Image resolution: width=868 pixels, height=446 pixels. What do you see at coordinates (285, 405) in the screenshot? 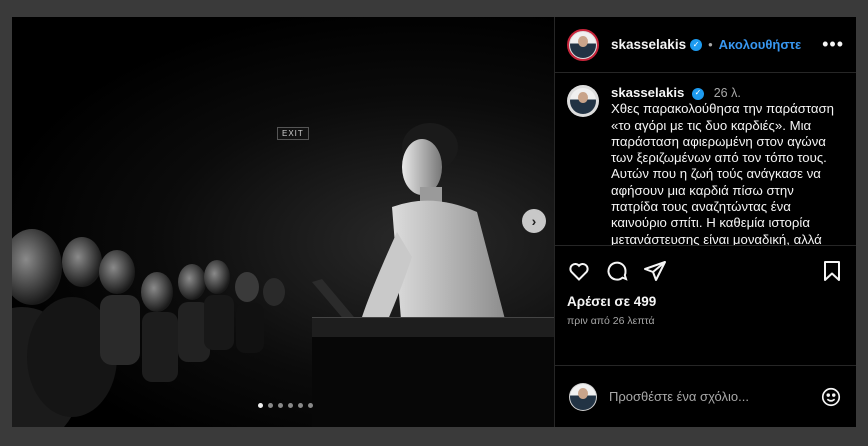
I see `slide-indicator` at bounding box center [285, 405].